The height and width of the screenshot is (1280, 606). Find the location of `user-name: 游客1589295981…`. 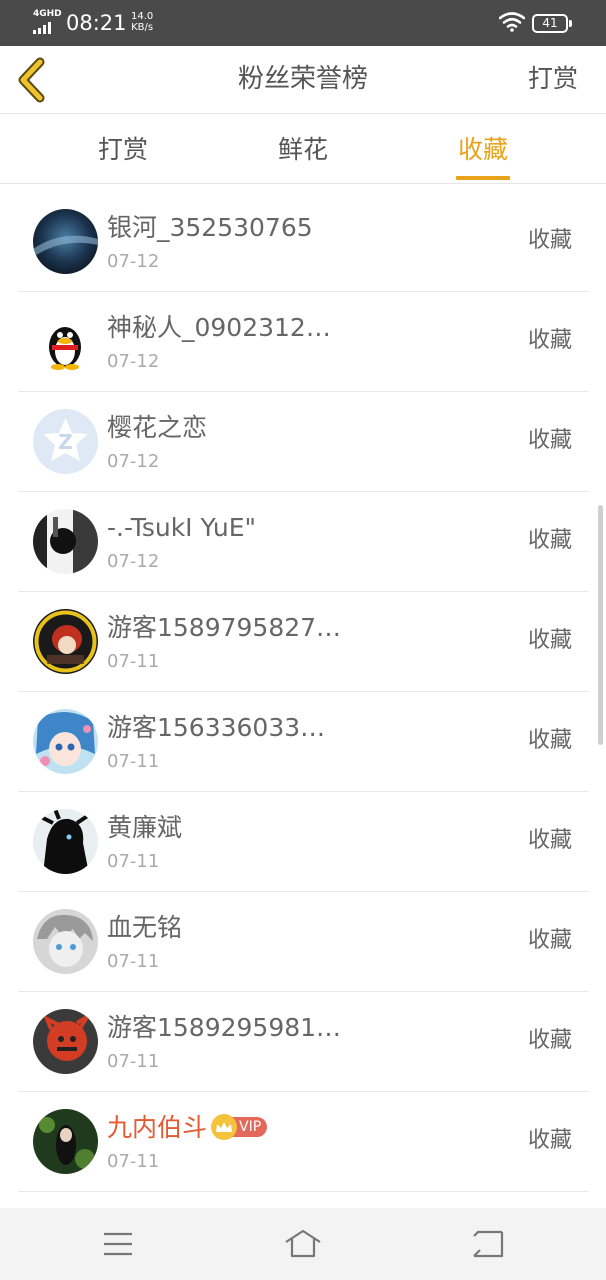

user-name: 游客1589295981… is located at coordinates (224, 1027).